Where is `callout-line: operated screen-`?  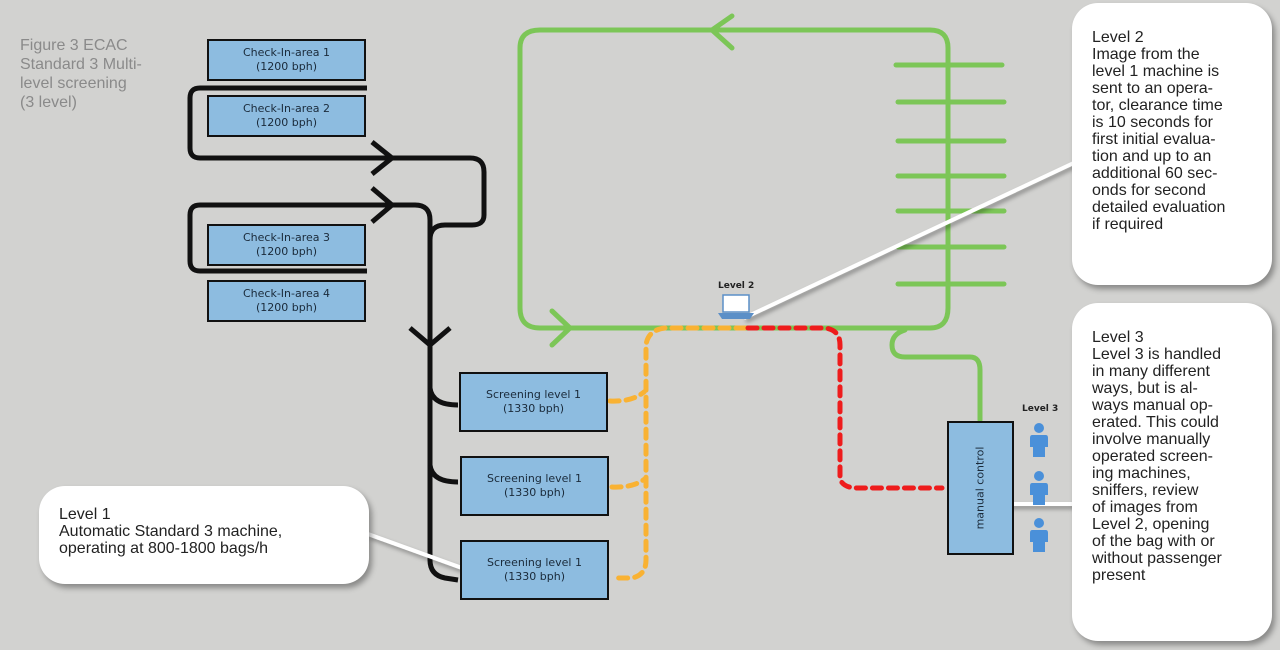 callout-line: operated screen- is located at coordinates (1152, 456).